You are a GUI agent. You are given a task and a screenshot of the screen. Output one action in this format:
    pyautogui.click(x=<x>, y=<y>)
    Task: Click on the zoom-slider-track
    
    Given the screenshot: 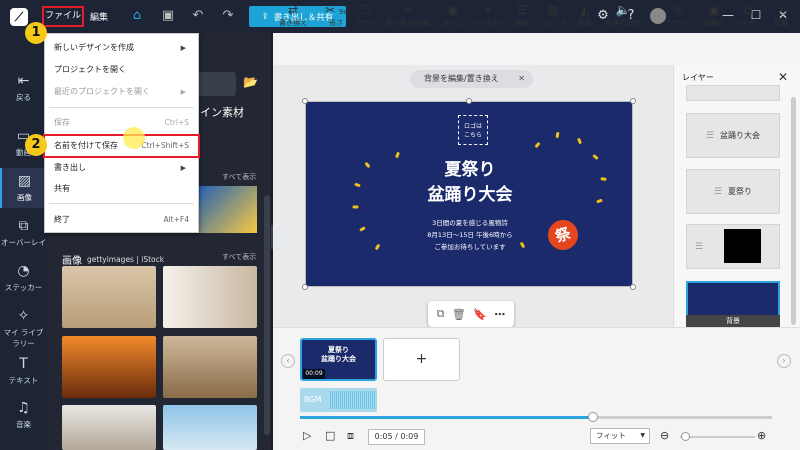 What is the action you would take?
    pyautogui.click(x=717, y=437)
    